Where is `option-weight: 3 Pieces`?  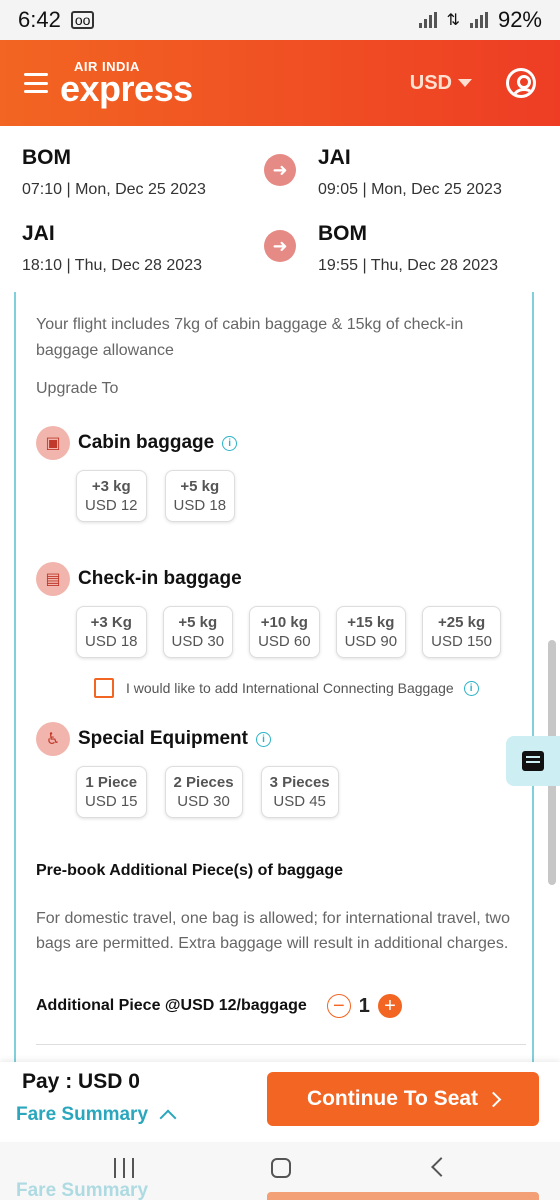 option-weight: 3 Pieces is located at coordinates (299, 782).